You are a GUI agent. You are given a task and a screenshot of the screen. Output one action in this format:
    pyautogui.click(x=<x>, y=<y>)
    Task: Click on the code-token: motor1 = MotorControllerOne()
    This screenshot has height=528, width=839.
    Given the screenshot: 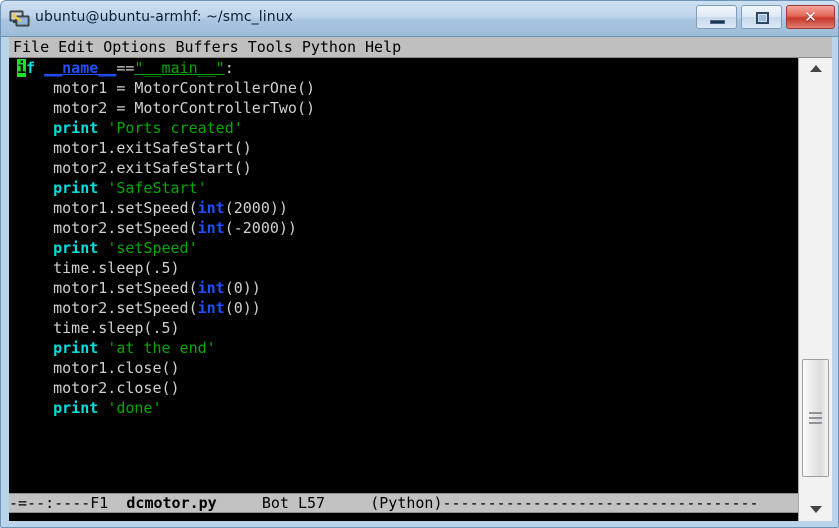 What is the action you would take?
    pyautogui.click(x=166, y=88)
    